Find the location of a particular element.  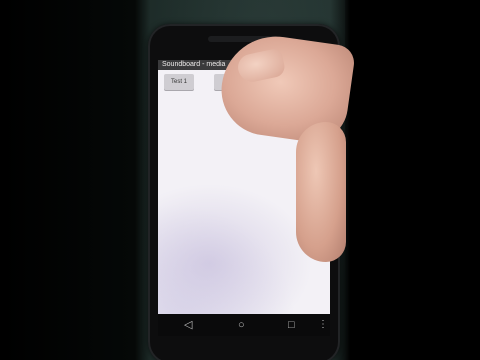

navigation-bar: ◁ ○ □ ⋮ is located at coordinates (244, 325).